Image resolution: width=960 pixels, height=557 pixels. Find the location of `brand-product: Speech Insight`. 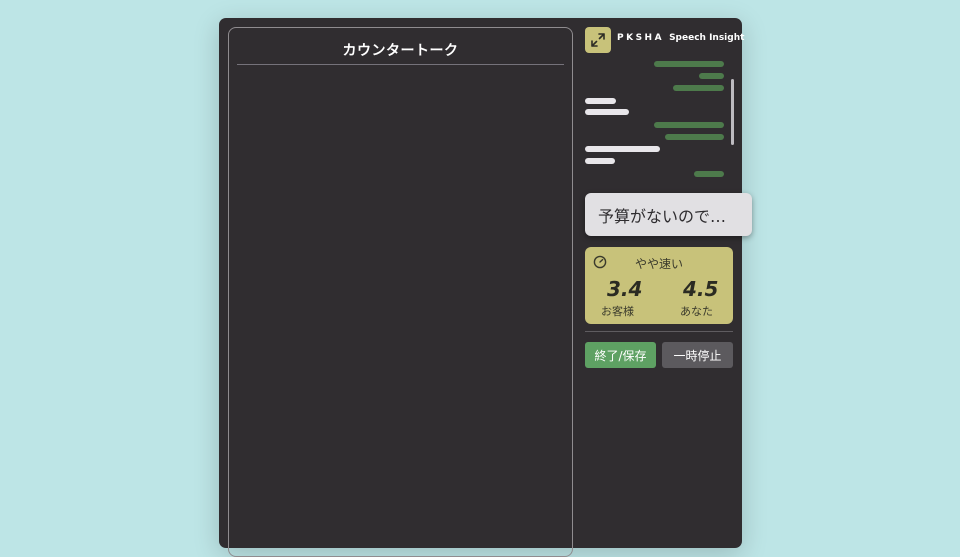

brand-product: Speech Insight is located at coordinates (707, 38).